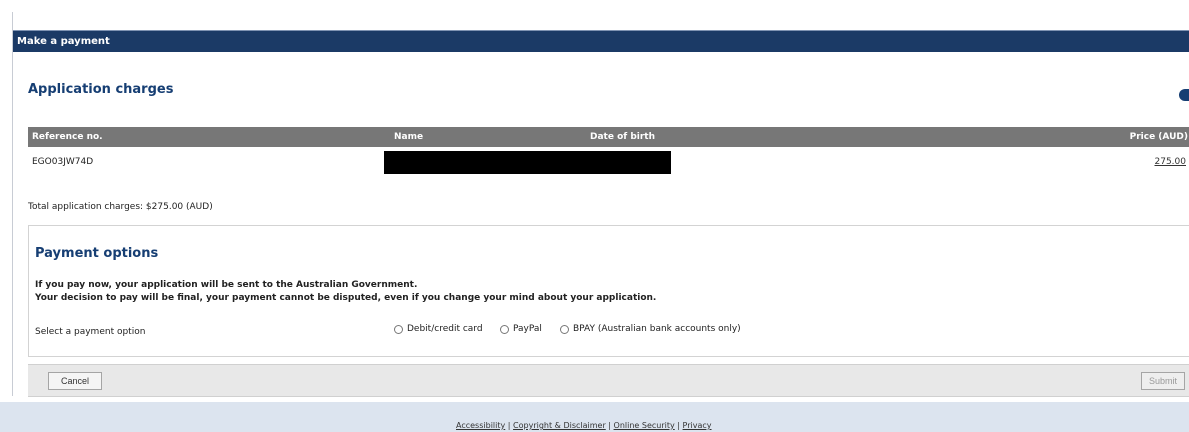 Image resolution: width=1189 pixels, height=432 pixels. What do you see at coordinates (90, 332) in the screenshot?
I see `payment-option-label: Select a payment option` at bounding box center [90, 332].